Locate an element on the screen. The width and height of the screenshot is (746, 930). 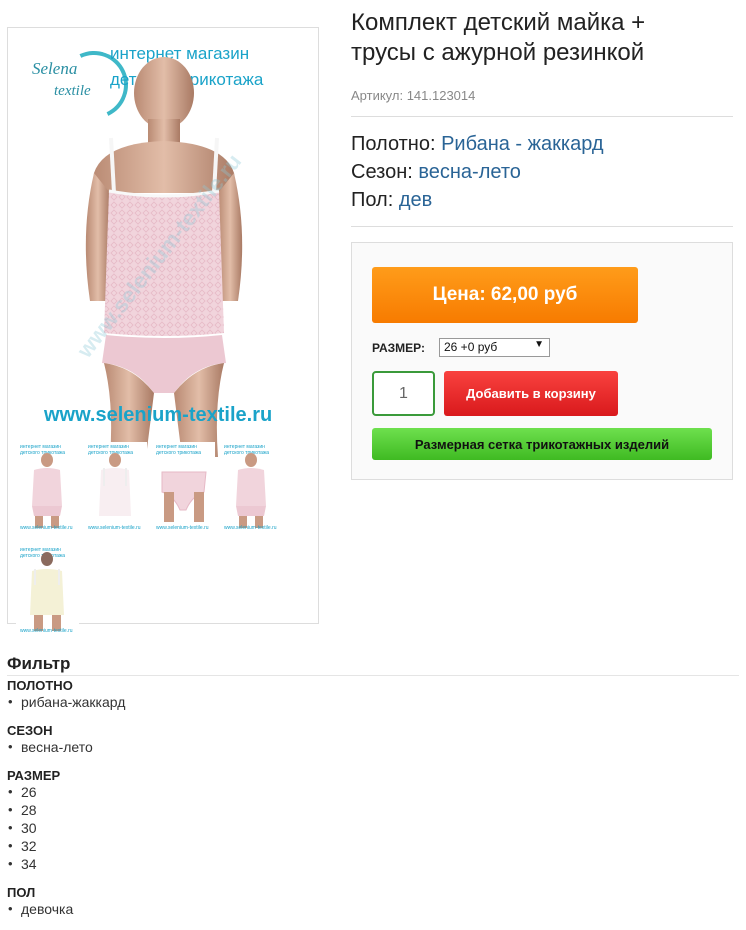
property-season-value: весна-лето is located at coordinates (469, 172).